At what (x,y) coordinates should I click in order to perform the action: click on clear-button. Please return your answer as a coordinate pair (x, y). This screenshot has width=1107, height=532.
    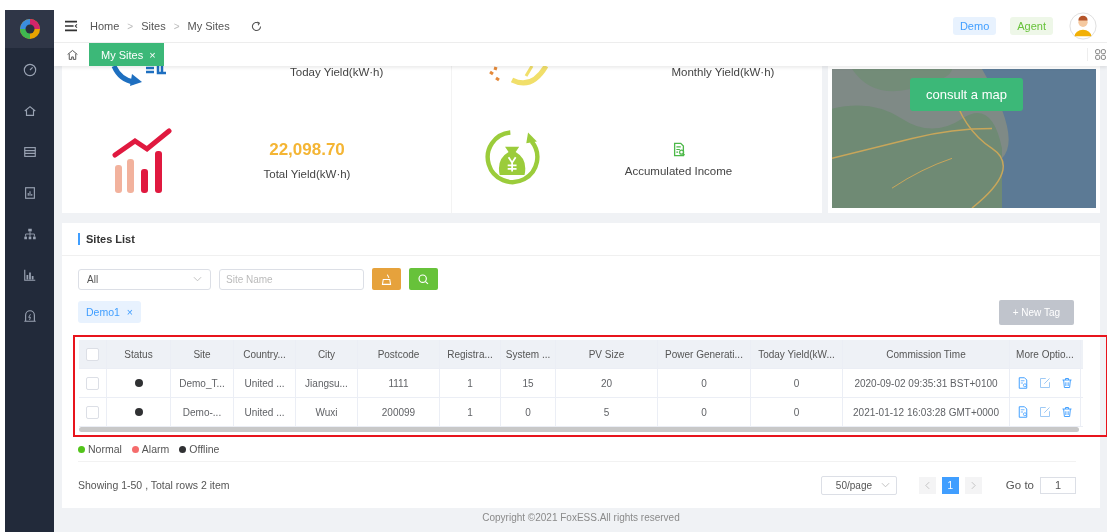
    Looking at the image, I should click on (386, 279).